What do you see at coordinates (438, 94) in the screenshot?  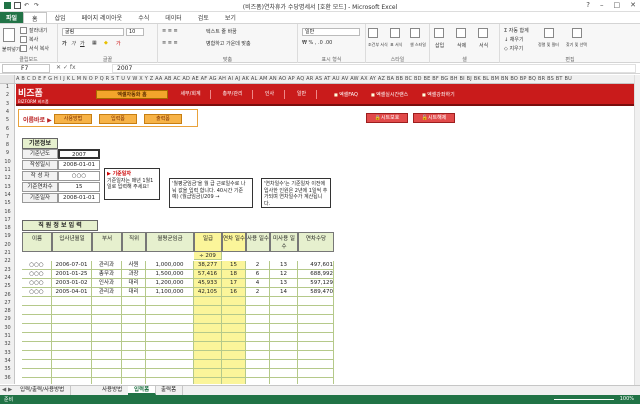 I see `link-excel-lecture: 엑셀강좌하기` at bounding box center [438, 94].